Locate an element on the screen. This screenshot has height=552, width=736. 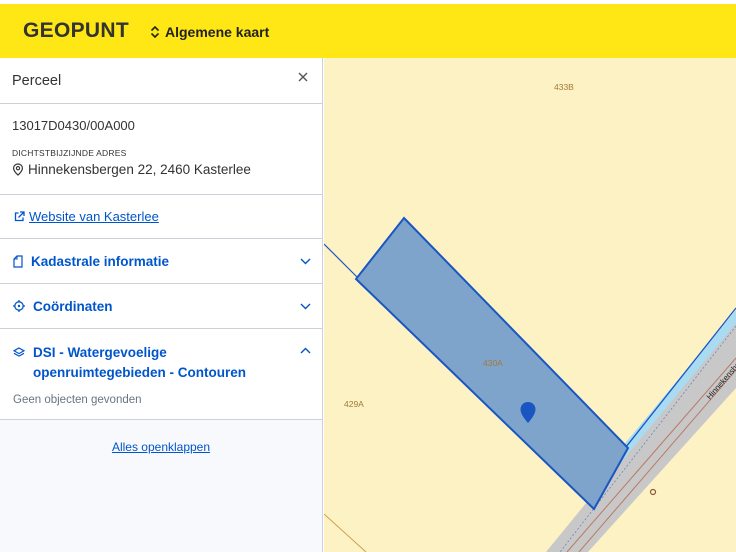
accordion-kadastrale-informatie: Kadastrale informatie is located at coordinates (161, 261).